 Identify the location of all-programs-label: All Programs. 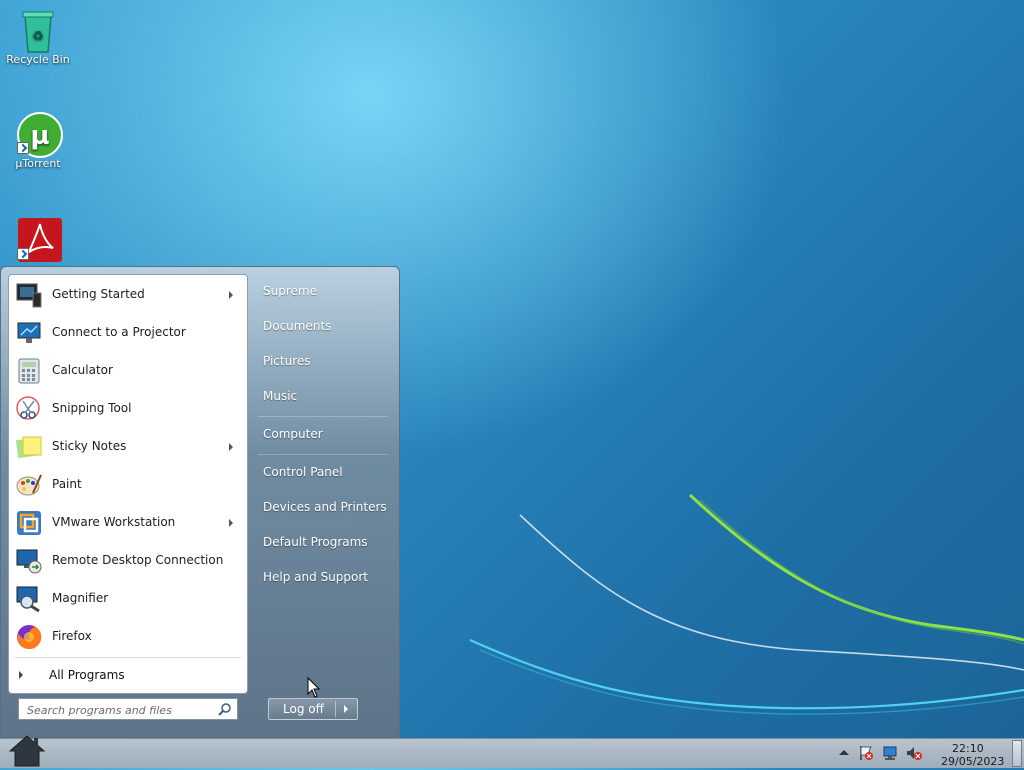
(87, 675).